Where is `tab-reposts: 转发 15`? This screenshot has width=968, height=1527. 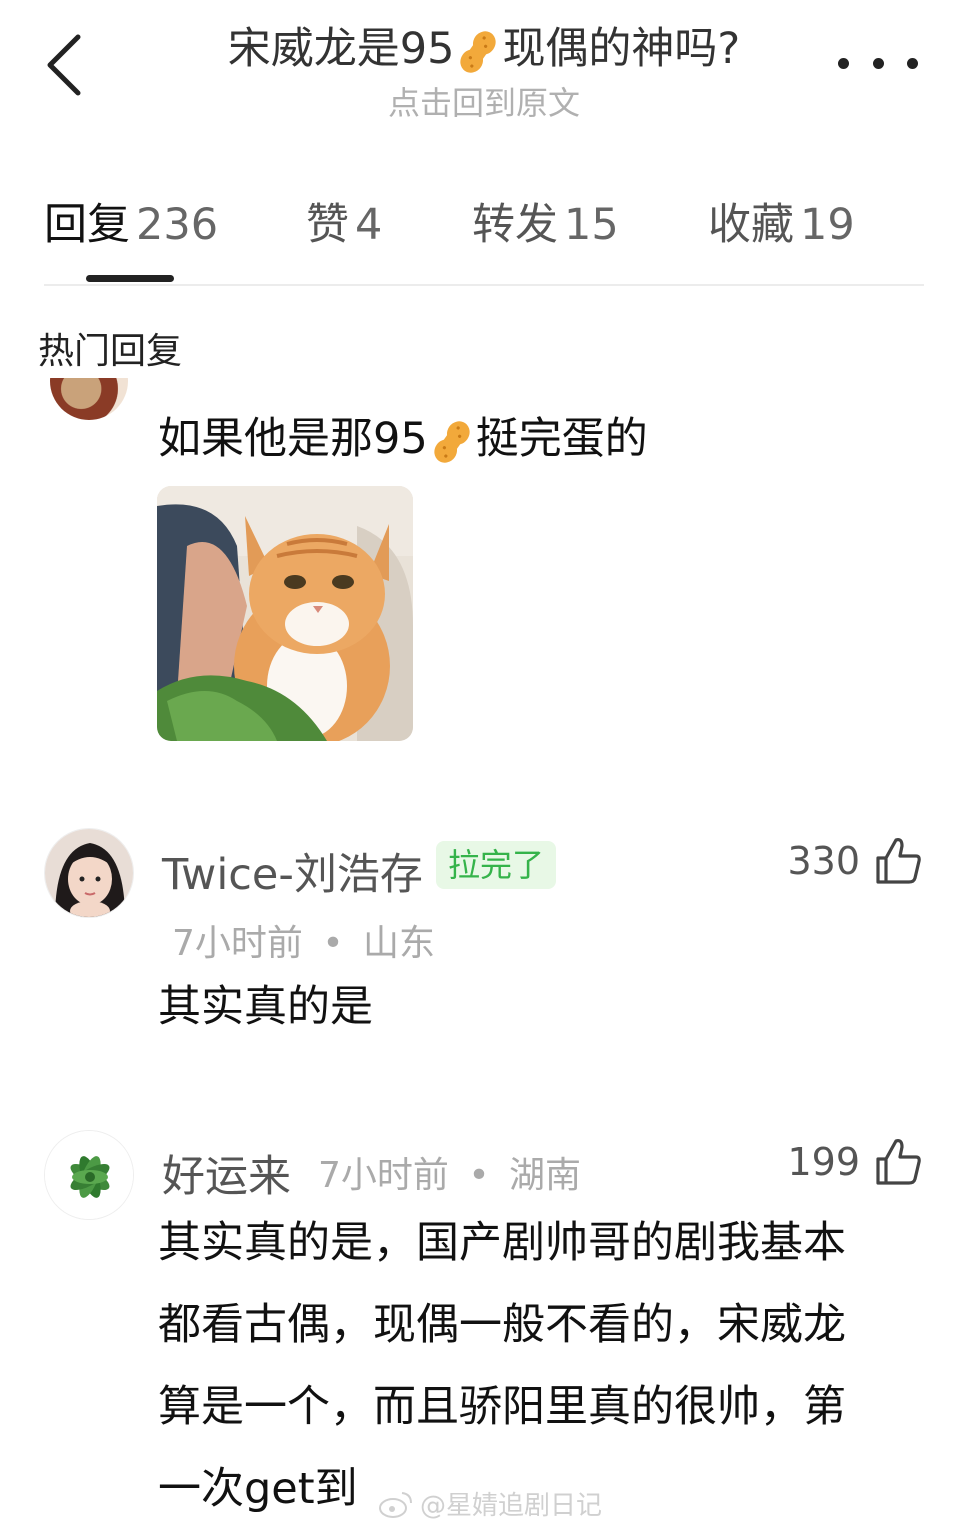
tab-reposts: 转发 15 is located at coordinates (545, 221).